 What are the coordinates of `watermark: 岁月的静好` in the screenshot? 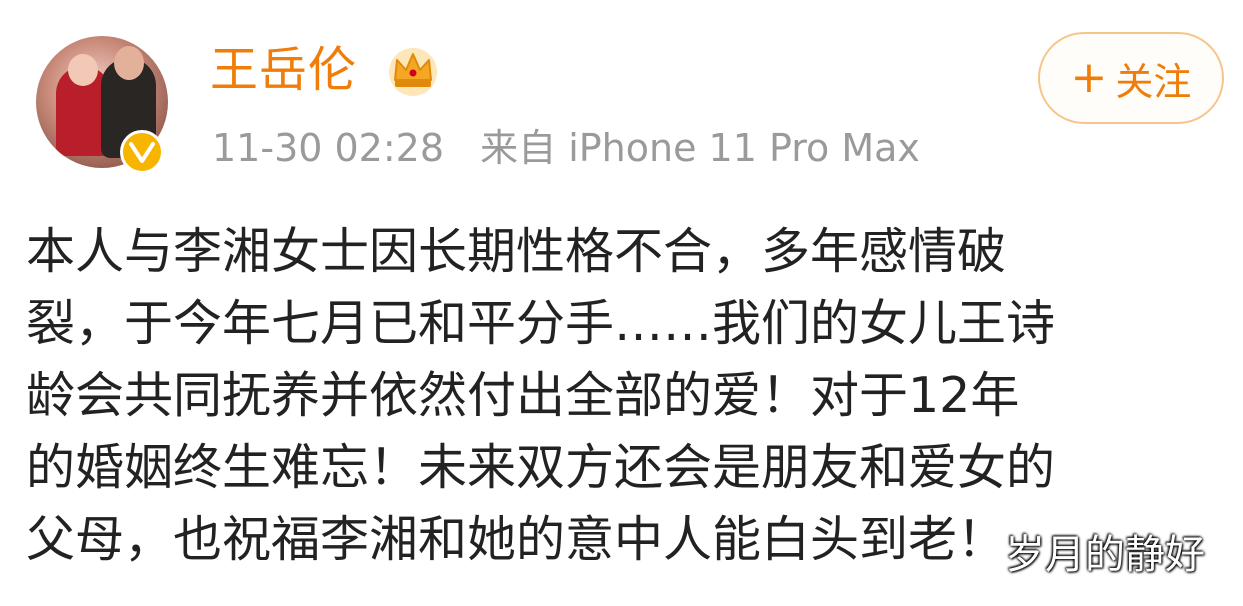 It's located at (1105, 555).